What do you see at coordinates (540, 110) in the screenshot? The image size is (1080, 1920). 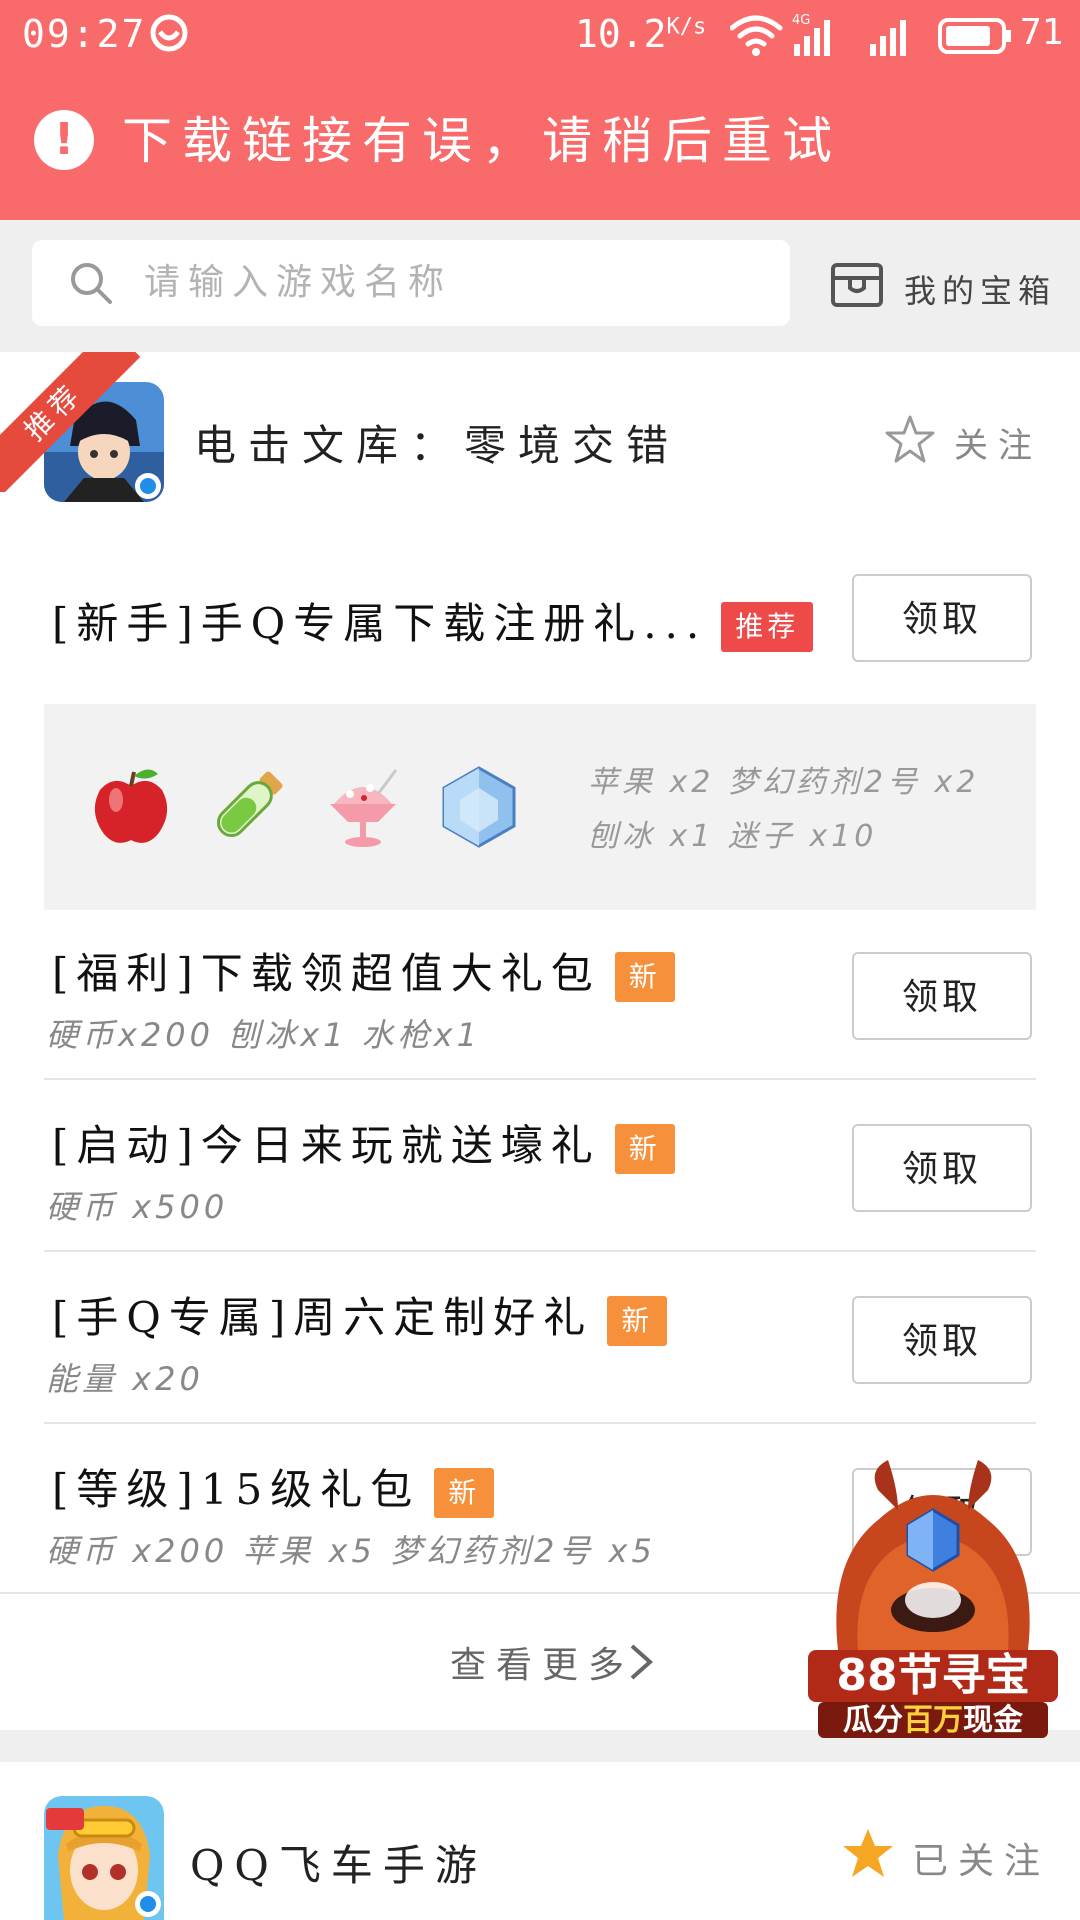 I see `error-banner: 09:27 10.2K/s 4G 71 ! 下载链接有误，请稍后重试` at bounding box center [540, 110].